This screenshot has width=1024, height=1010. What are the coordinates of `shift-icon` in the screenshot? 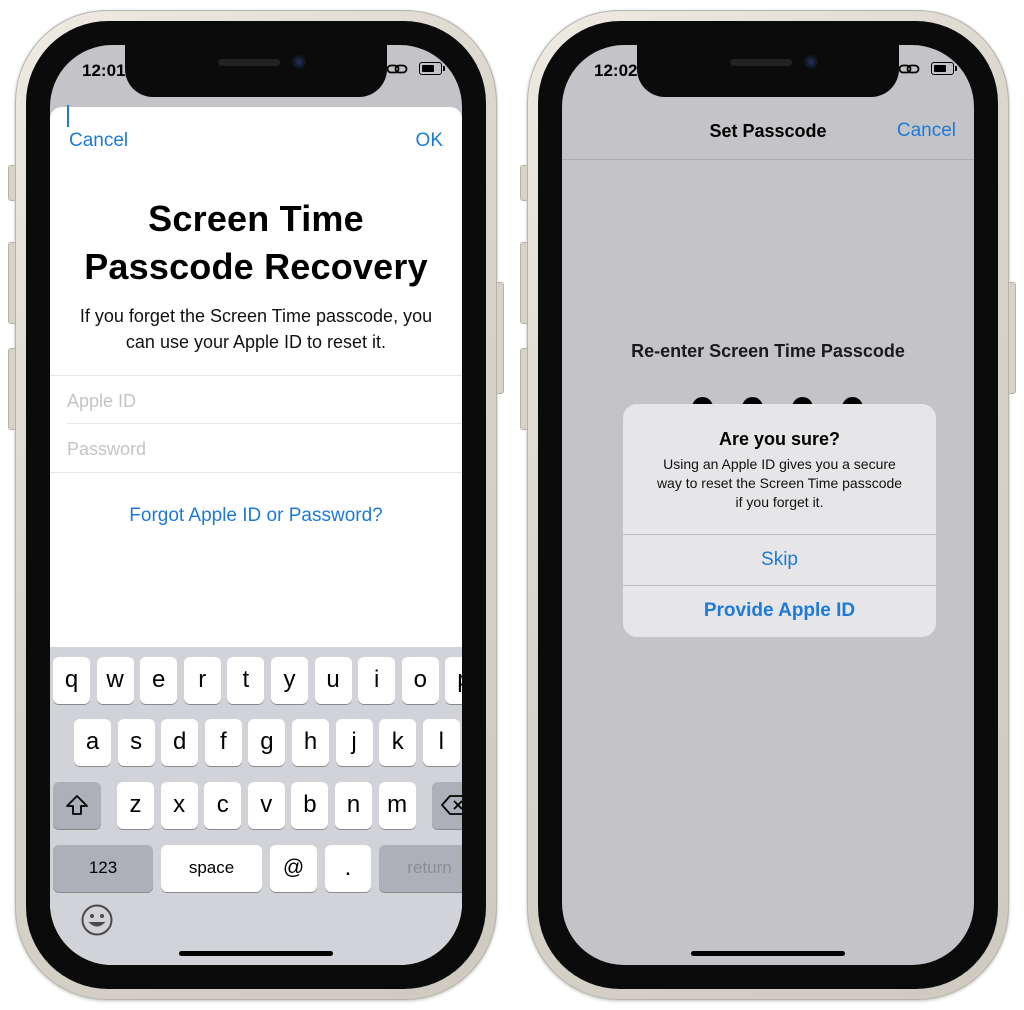 It's located at (77, 805).